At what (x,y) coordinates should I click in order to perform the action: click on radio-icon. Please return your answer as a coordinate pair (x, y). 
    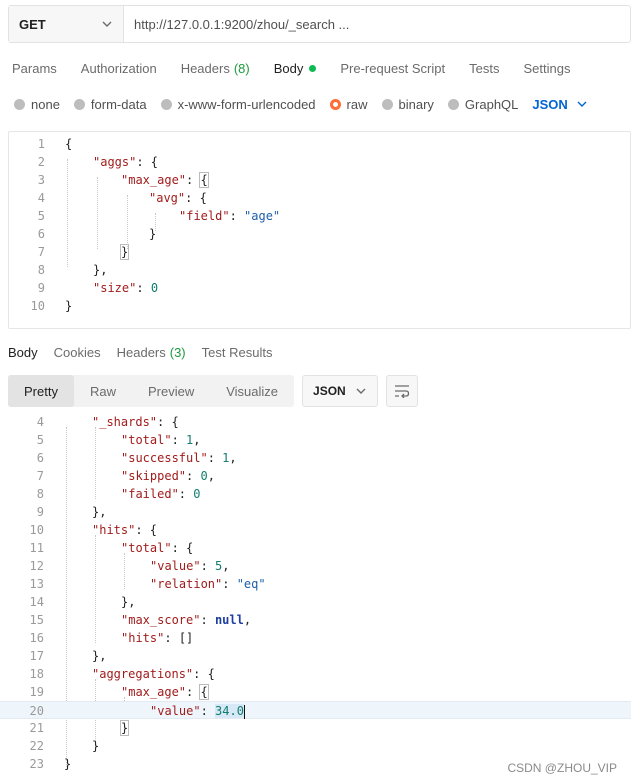
    Looking at the image, I should click on (387, 104).